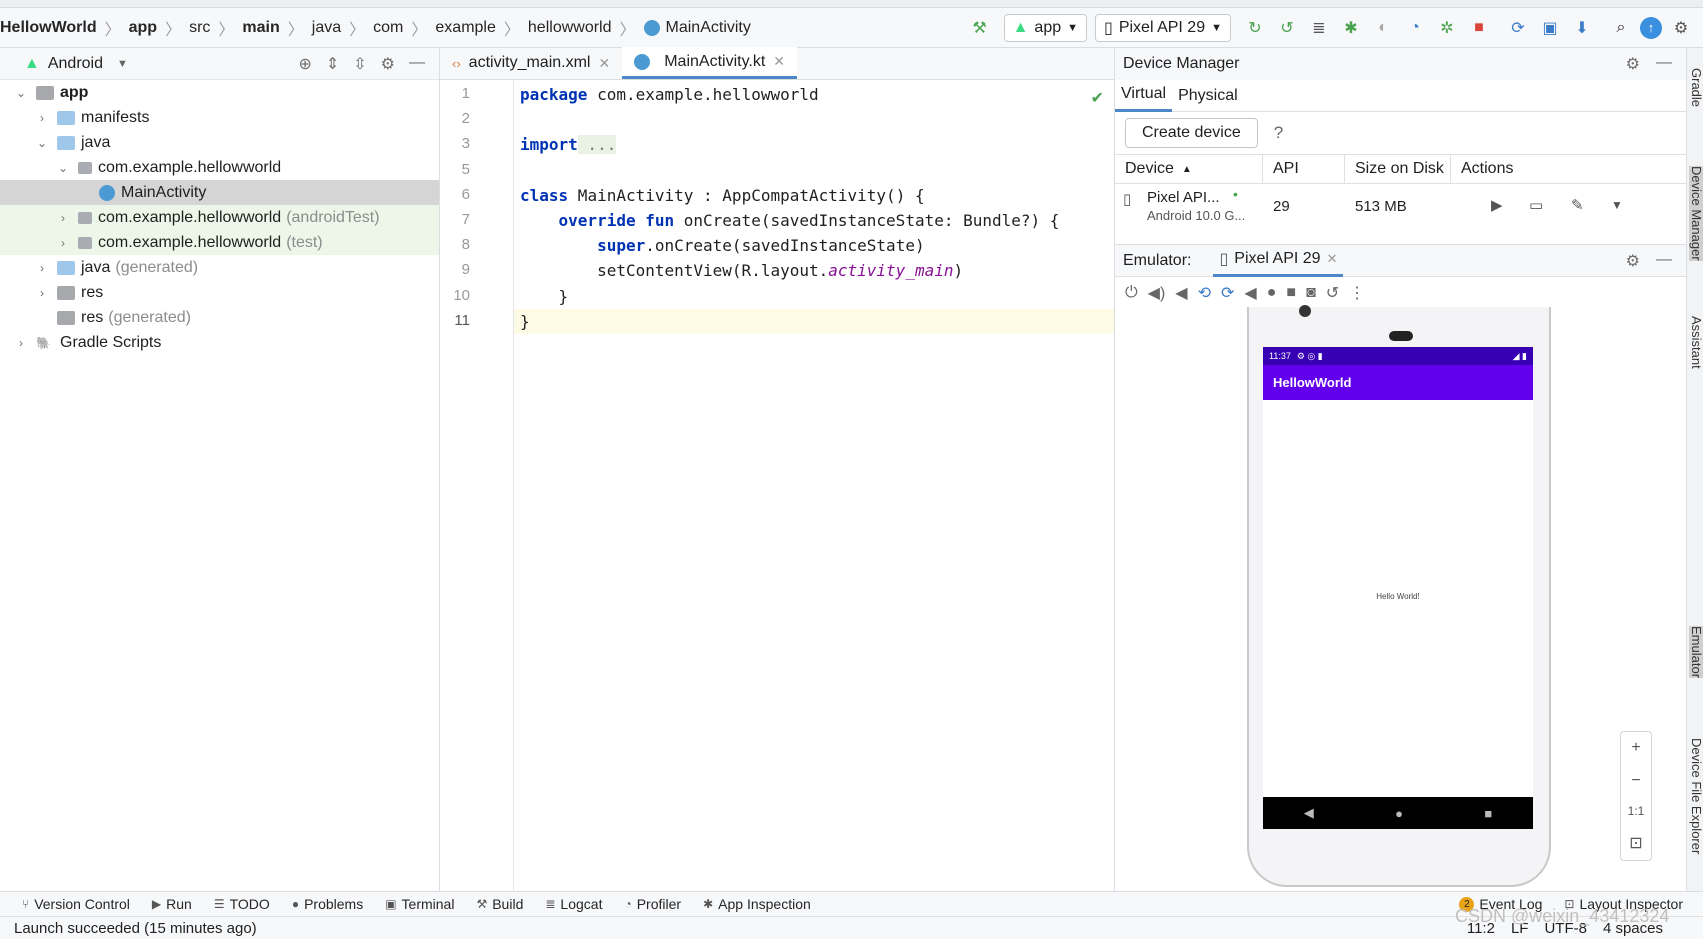 The height and width of the screenshot is (939, 1703). I want to click on stop-icon: ■, so click(1479, 28).